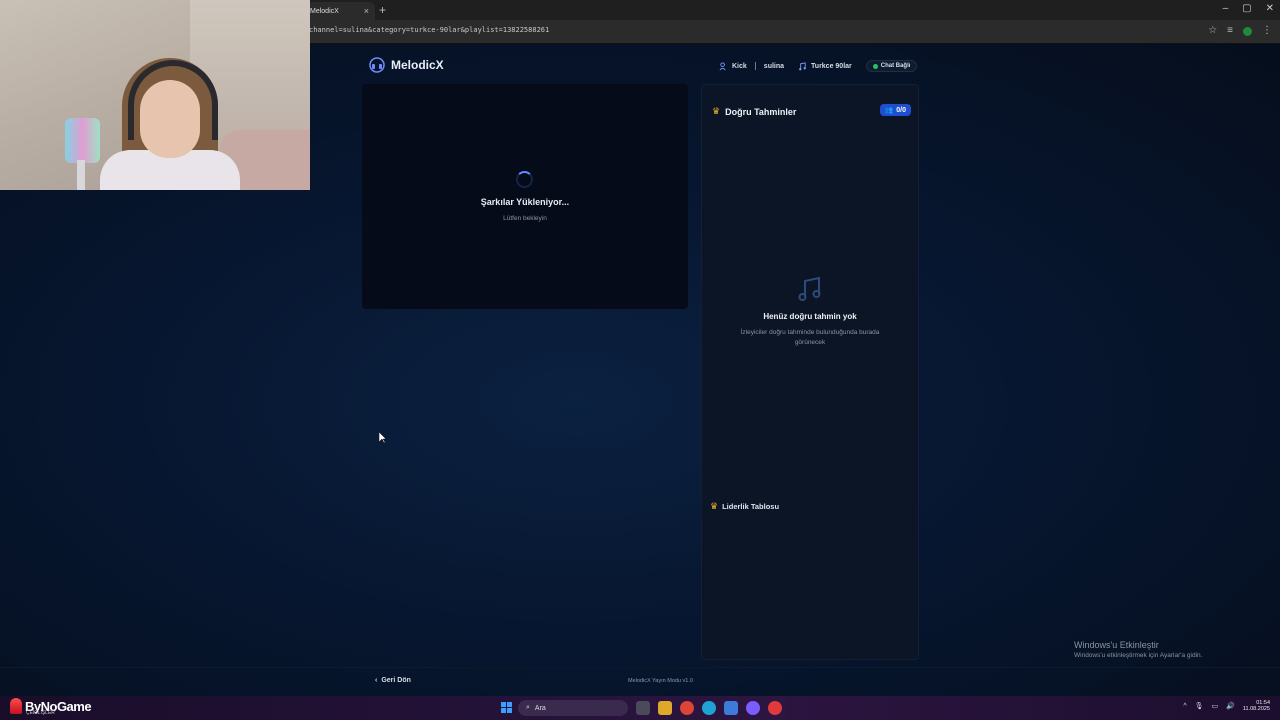 The width and height of the screenshot is (1280, 720). What do you see at coordinates (1184, 706) in the screenshot?
I see `chevron-up-icon: ^` at bounding box center [1184, 706].